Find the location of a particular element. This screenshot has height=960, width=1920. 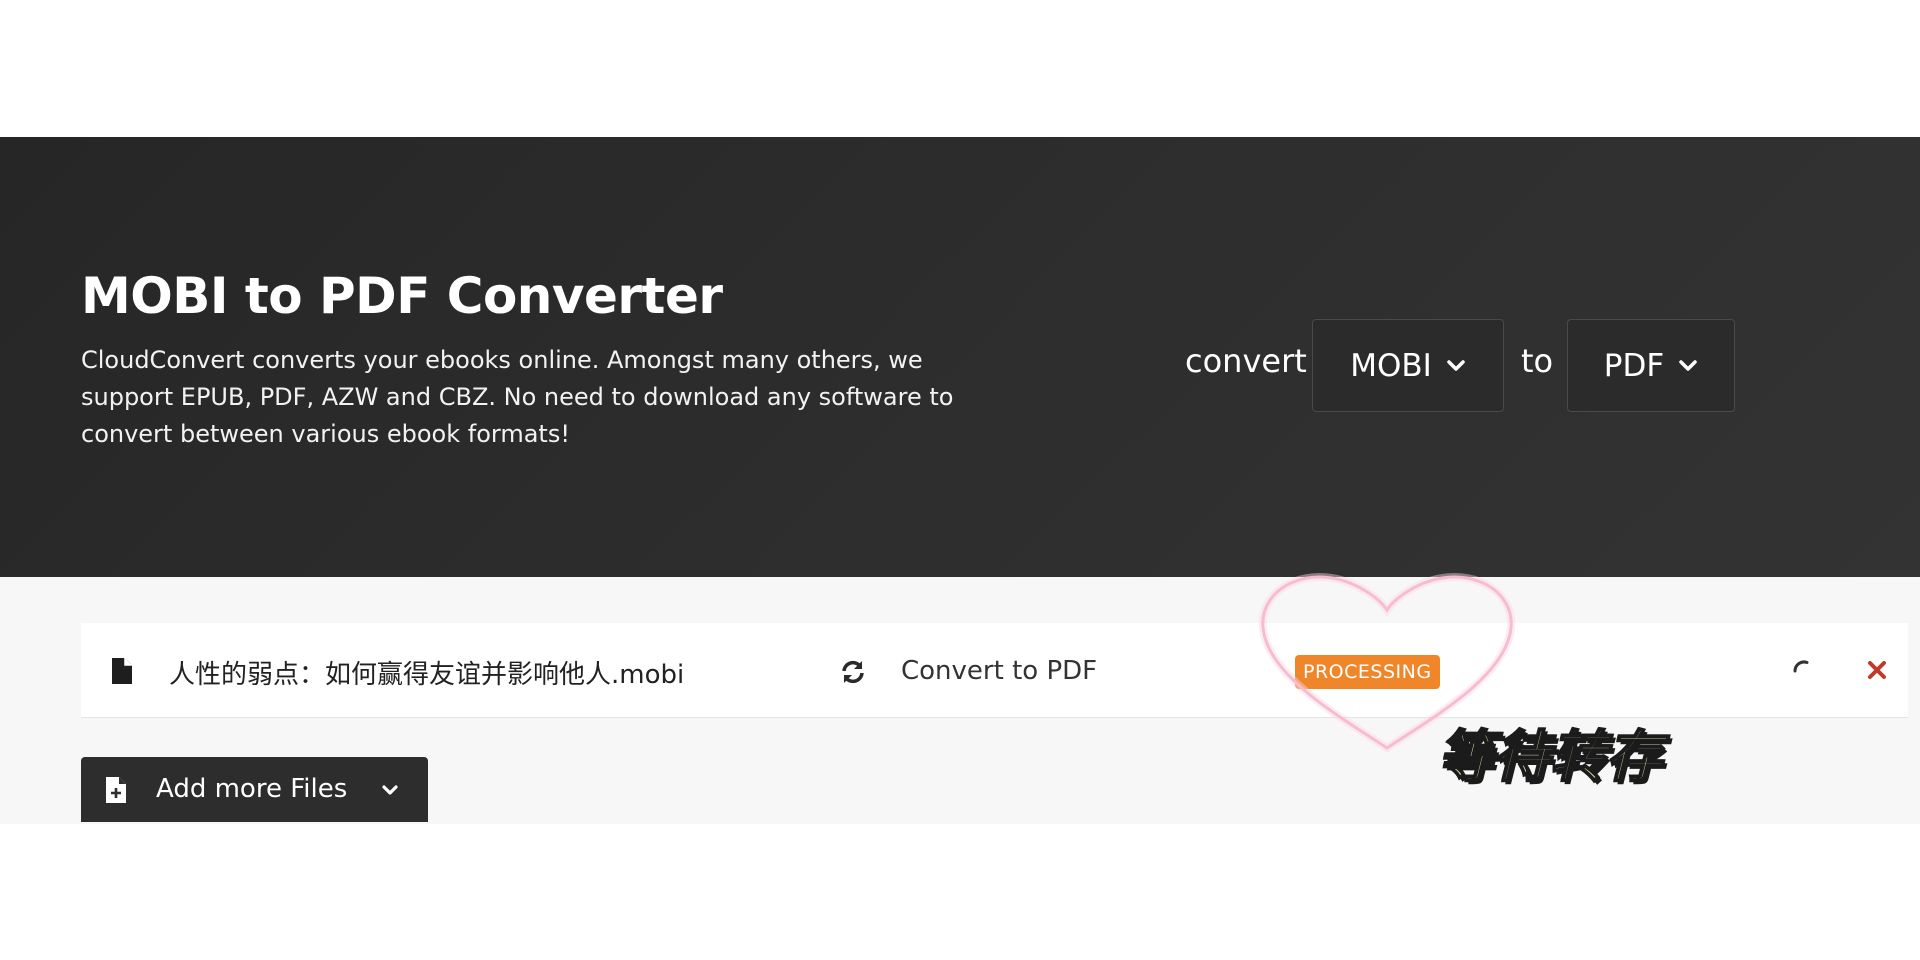

overlay-caption: 等待转存 is located at coordinates (1550, 757).